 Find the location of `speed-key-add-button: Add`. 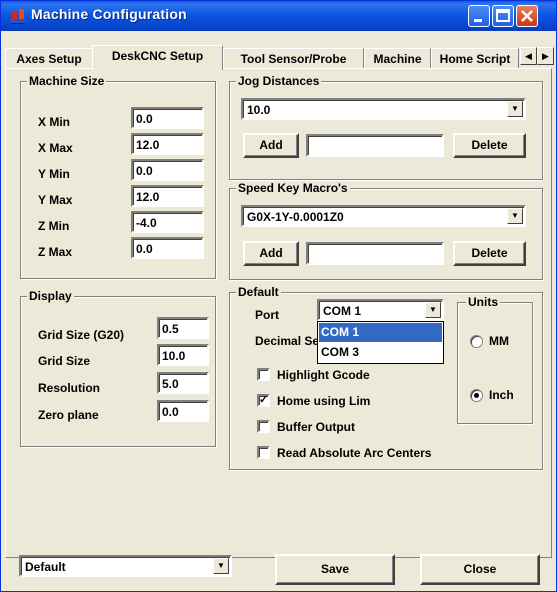

speed-key-add-button: Add is located at coordinates (271, 253).